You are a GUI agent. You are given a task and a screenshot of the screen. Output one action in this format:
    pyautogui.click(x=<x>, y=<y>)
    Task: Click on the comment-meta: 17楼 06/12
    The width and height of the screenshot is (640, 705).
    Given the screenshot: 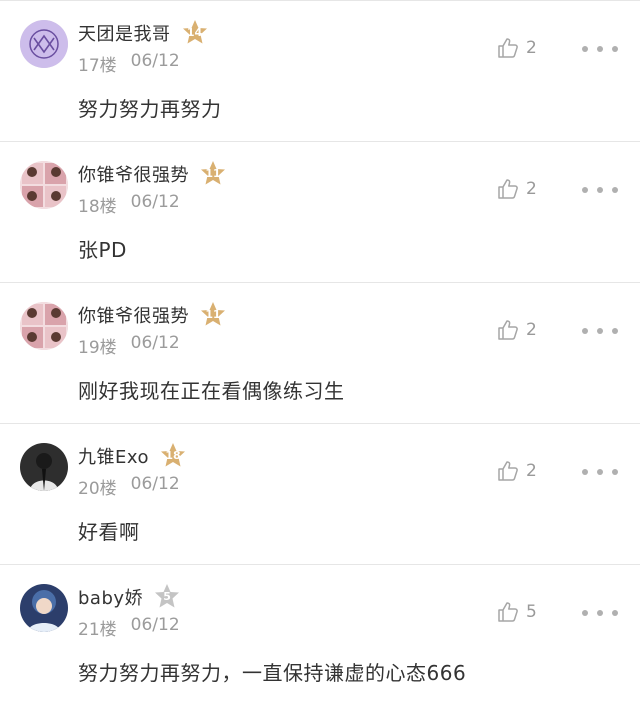 What is the action you would take?
    pyautogui.click(x=129, y=63)
    